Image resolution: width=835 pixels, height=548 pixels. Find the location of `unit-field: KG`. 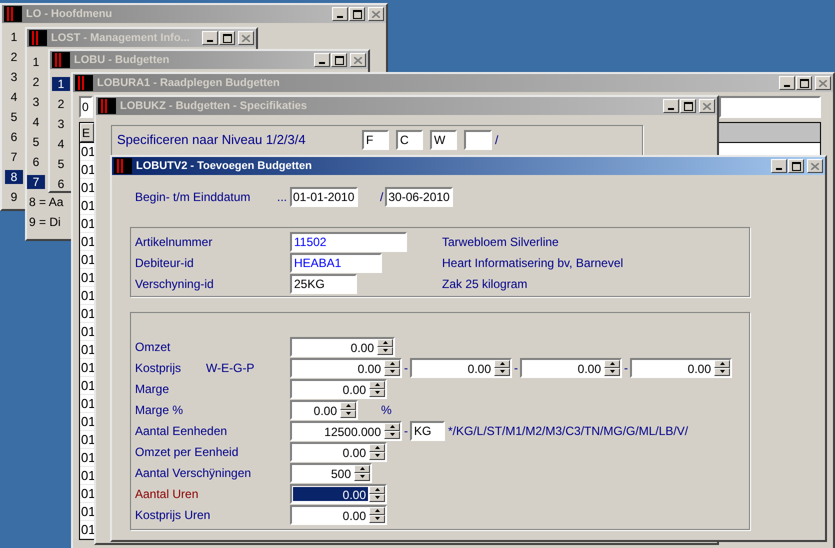

unit-field: KG is located at coordinates (427, 430).